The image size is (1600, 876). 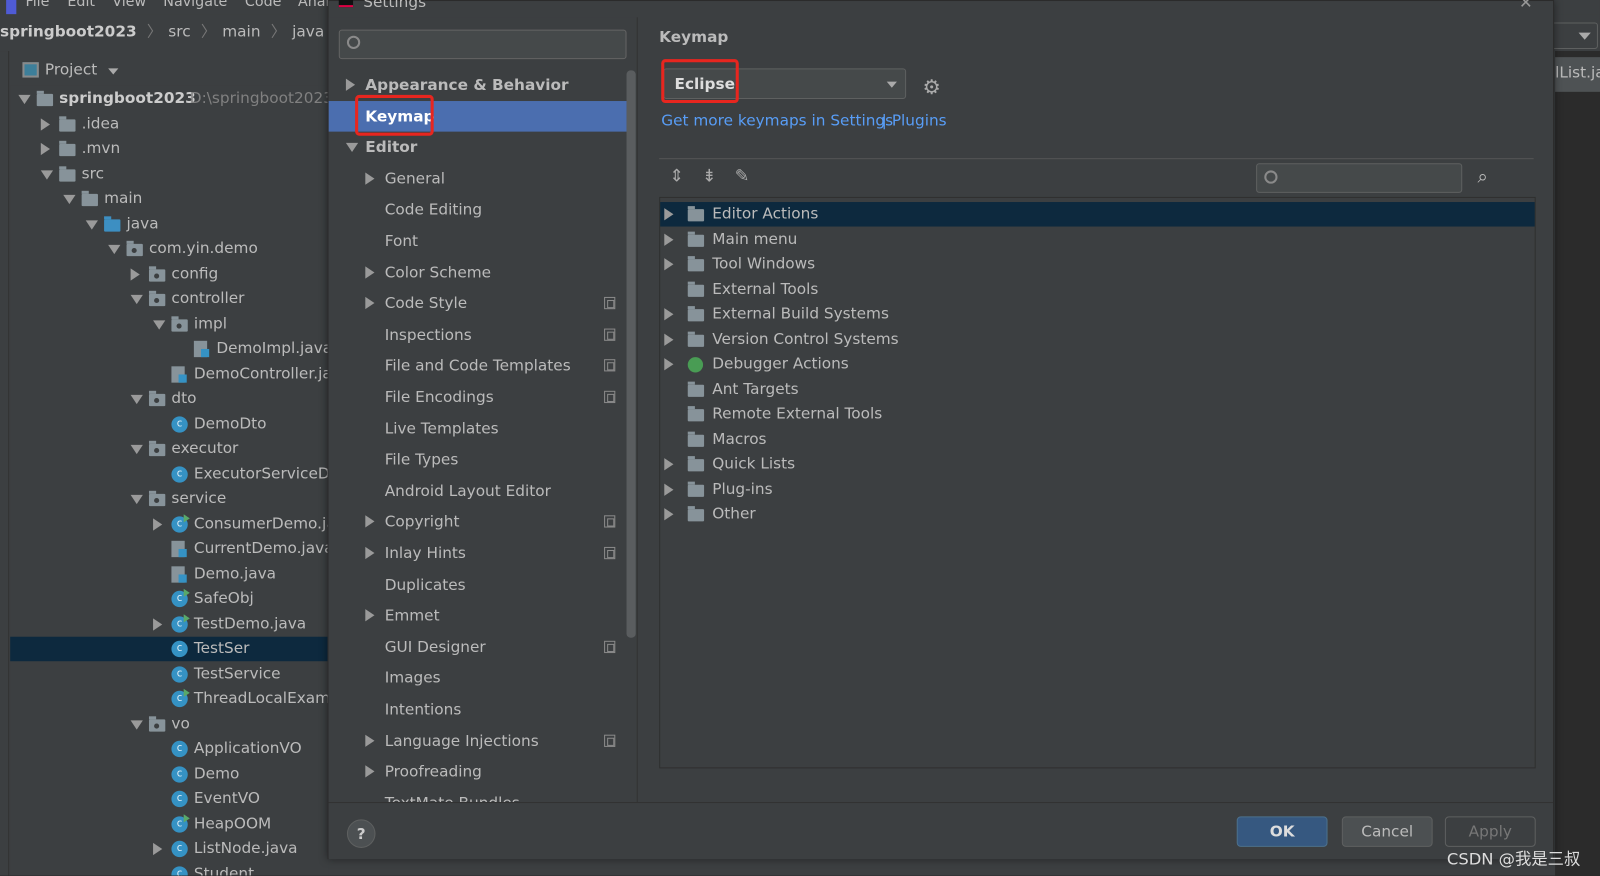 What do you see at coordinates (1097, 339) in the screenshot?
I see `keymap-action-item: Version Control Systems` at bounding box center [1097, 339].